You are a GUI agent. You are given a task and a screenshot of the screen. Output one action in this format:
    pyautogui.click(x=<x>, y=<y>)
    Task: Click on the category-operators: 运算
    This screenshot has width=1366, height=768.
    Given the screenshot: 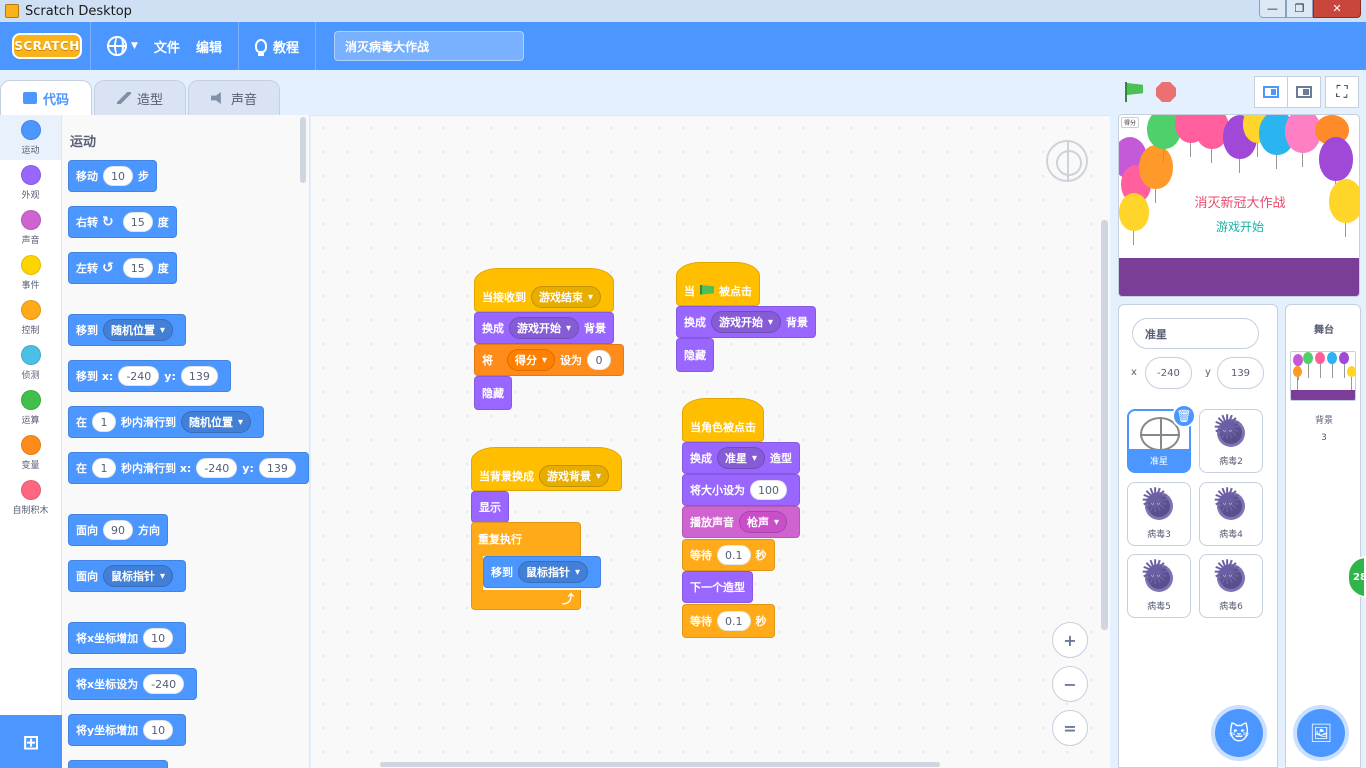 What is the action you would take?
    pyautogui.click(x=30, y=407)
    